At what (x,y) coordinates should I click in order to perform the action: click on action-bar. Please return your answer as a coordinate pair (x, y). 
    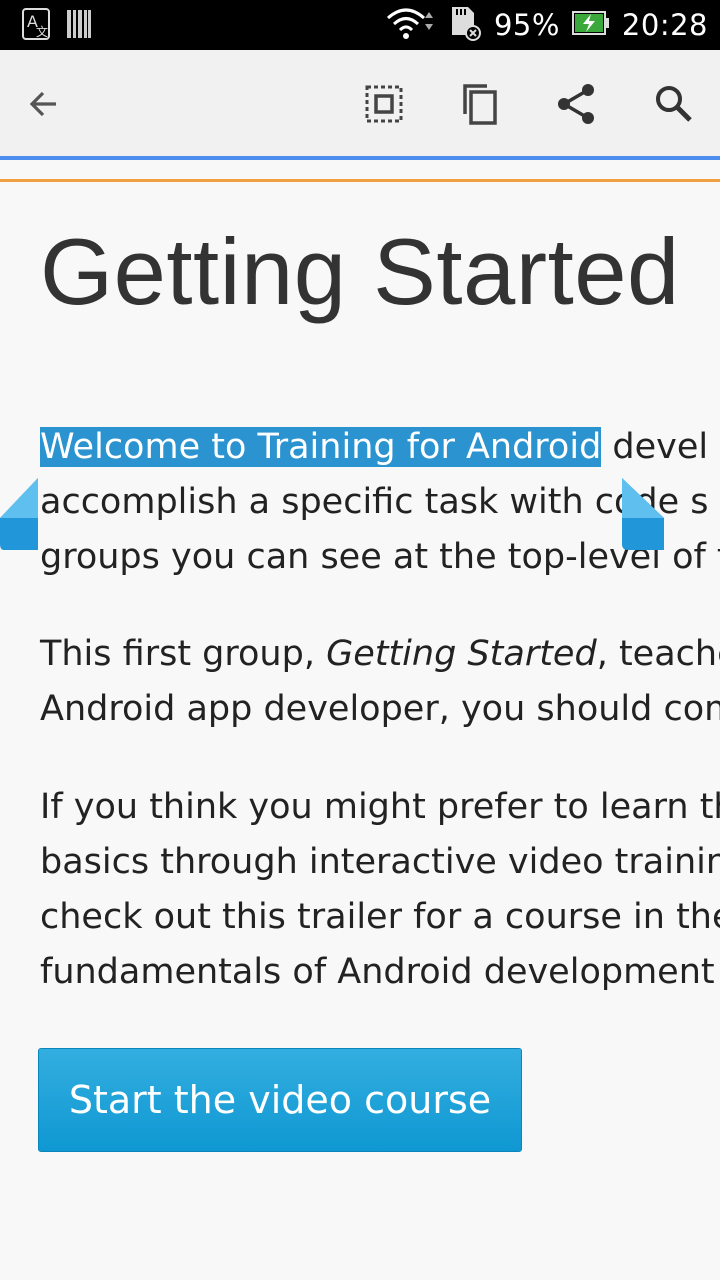
    Looking at the image, I should click on (360, 104).